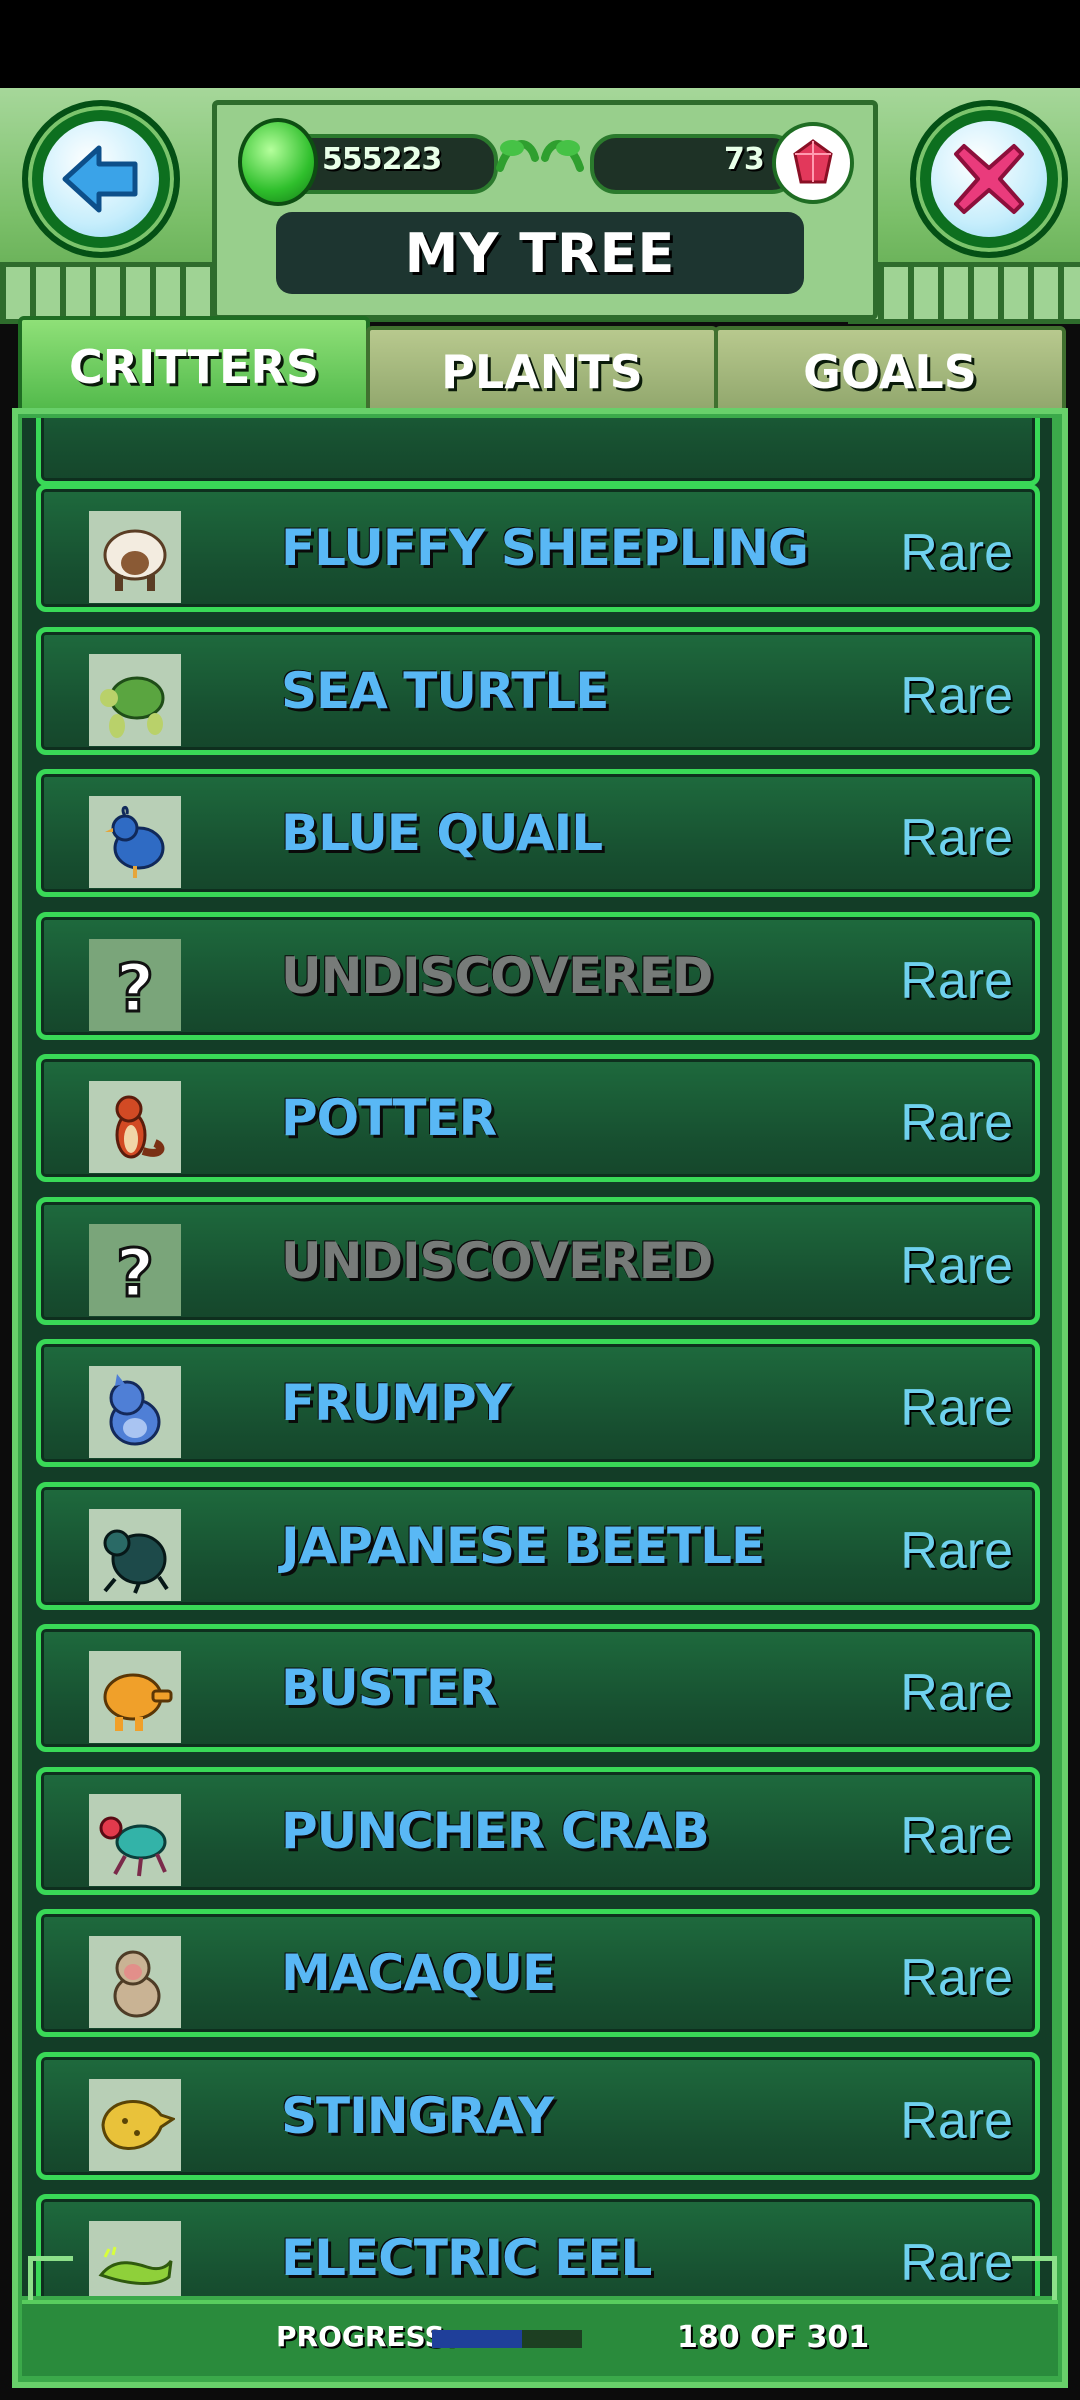 Image resolution: width=1080 pixels, height=2400 pixels. I want to click on quail-icon, so click(135, 842).